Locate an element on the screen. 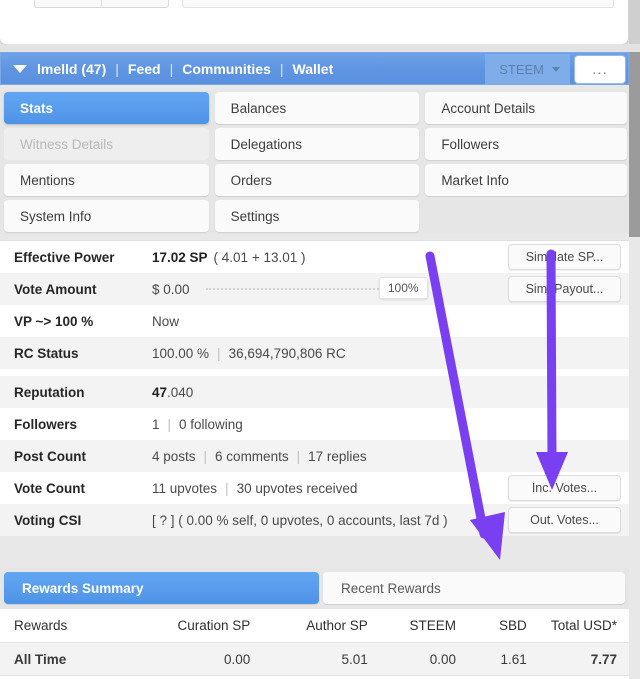 The height and width of the screenshot is (679, 640). nav-item-communities: Communities is located at coordinates (226, 69).